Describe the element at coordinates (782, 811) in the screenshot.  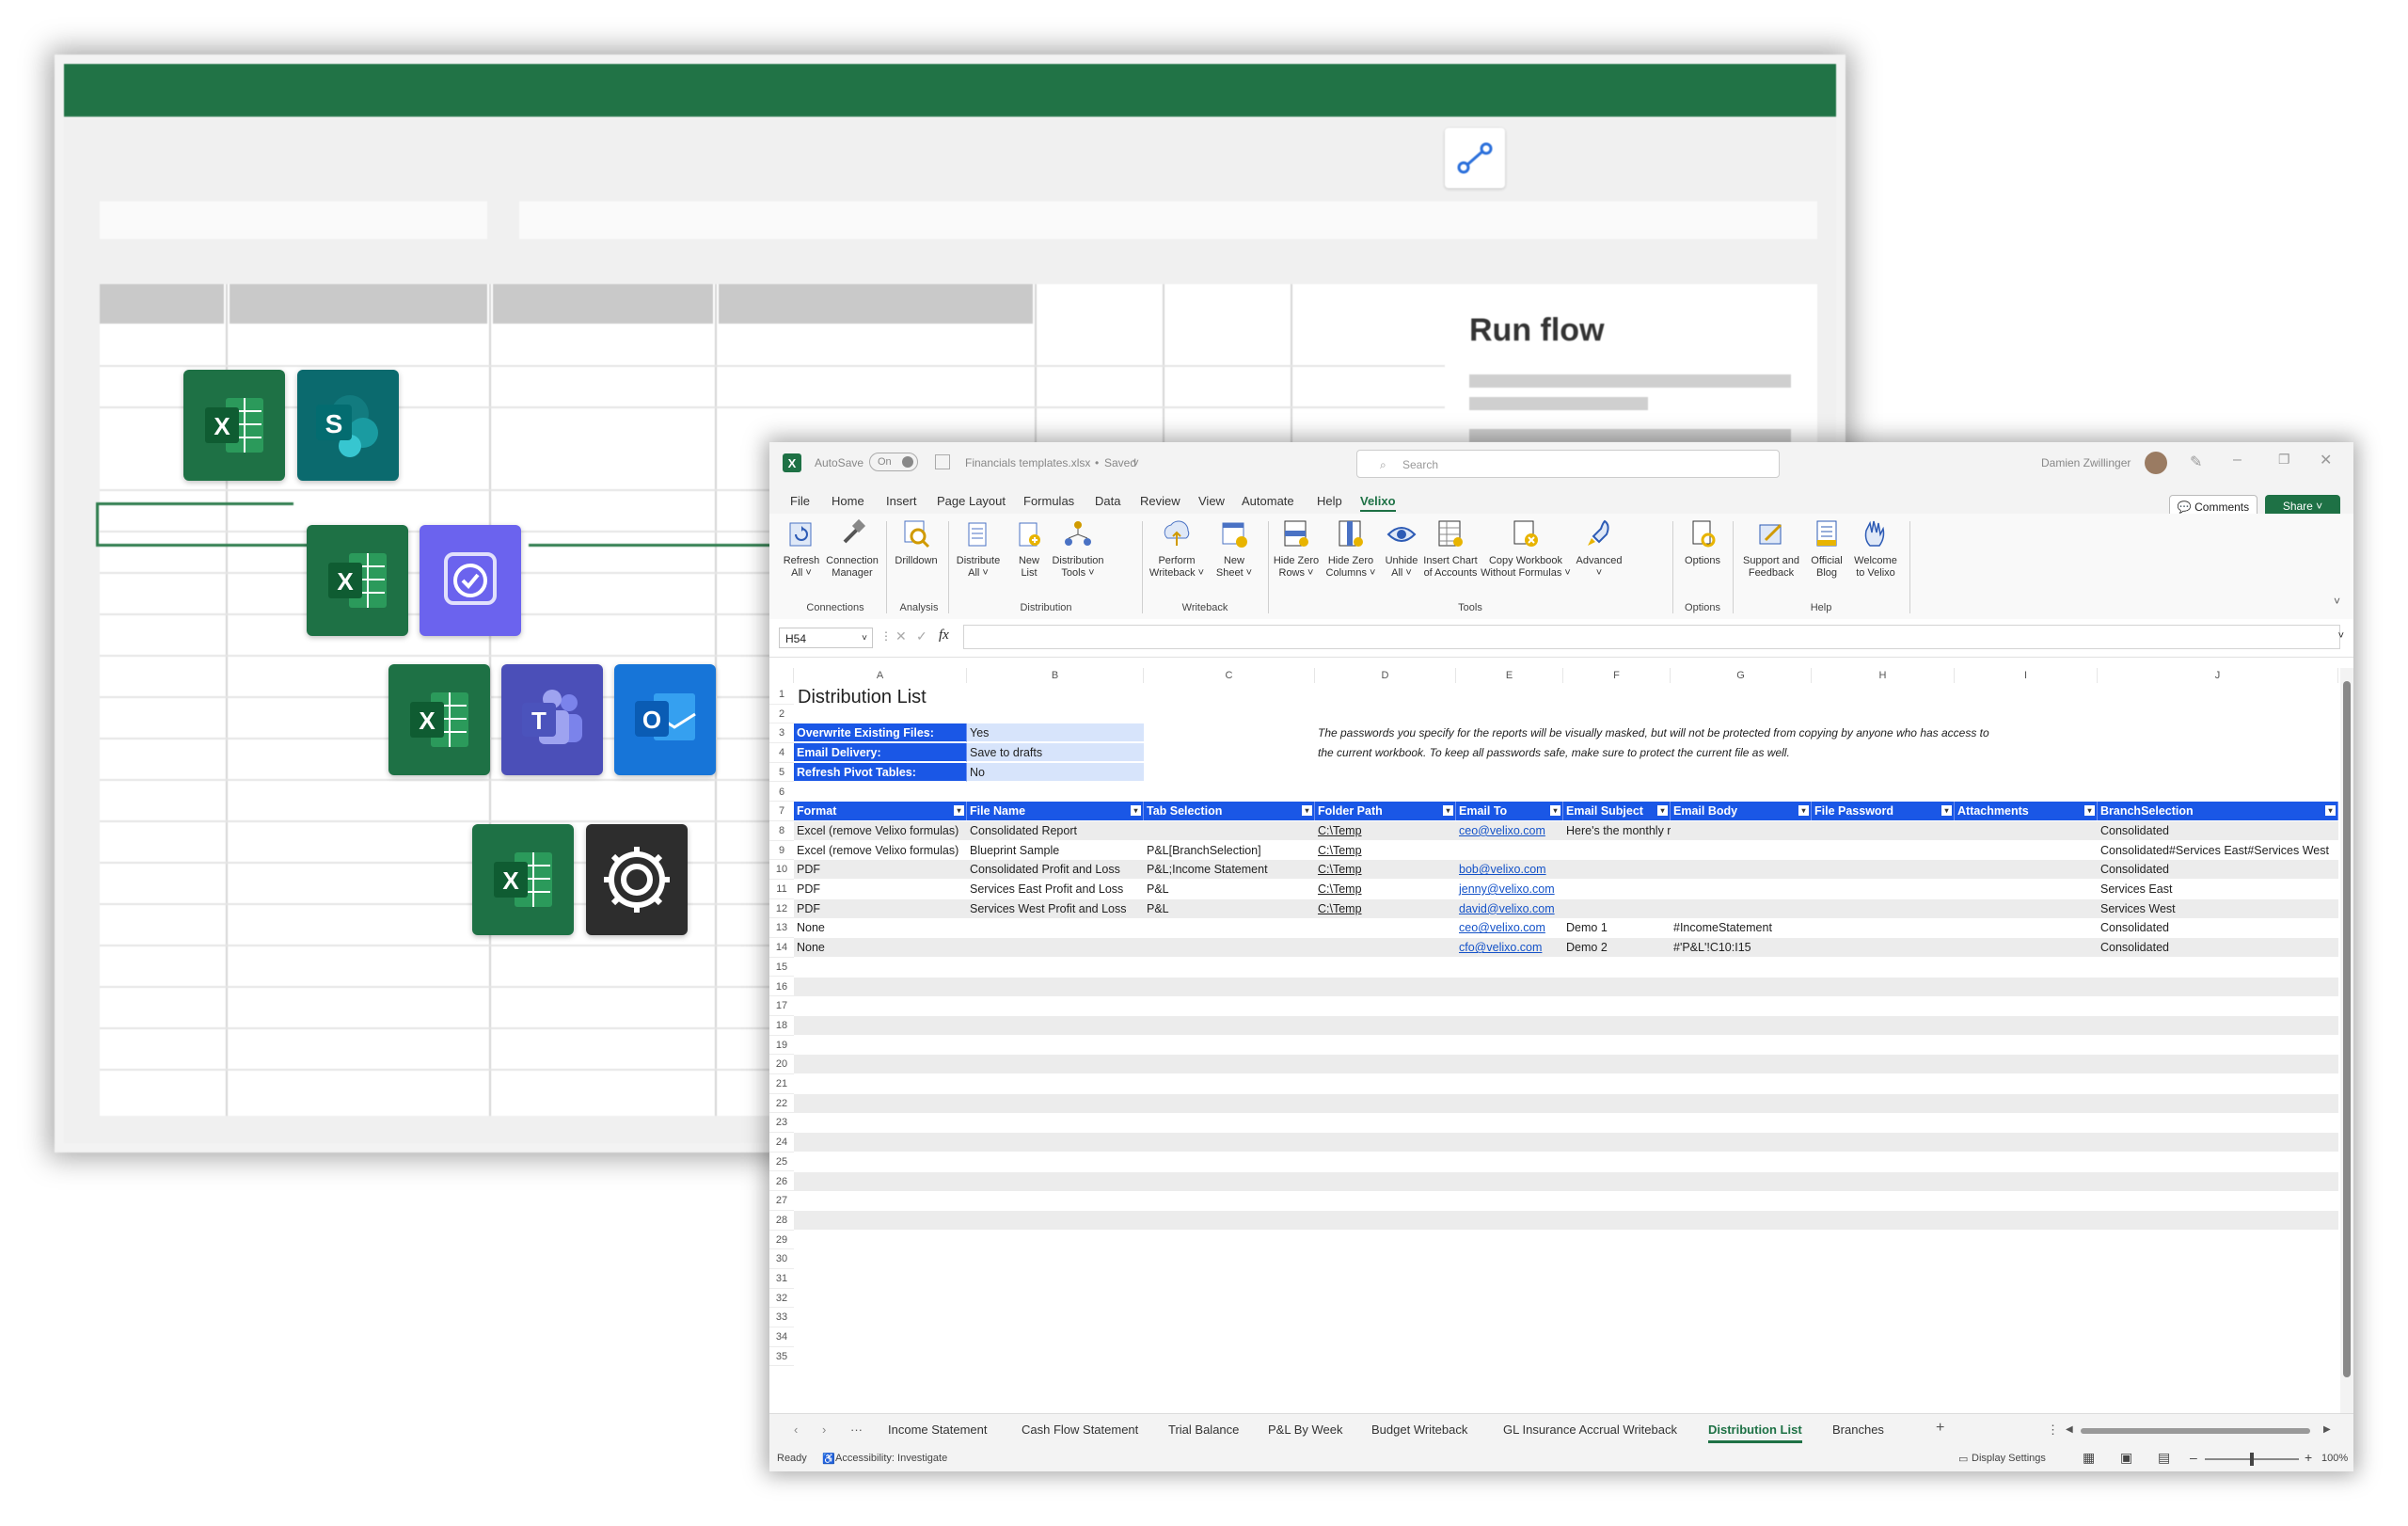
I see `row-header: 7` at that location.